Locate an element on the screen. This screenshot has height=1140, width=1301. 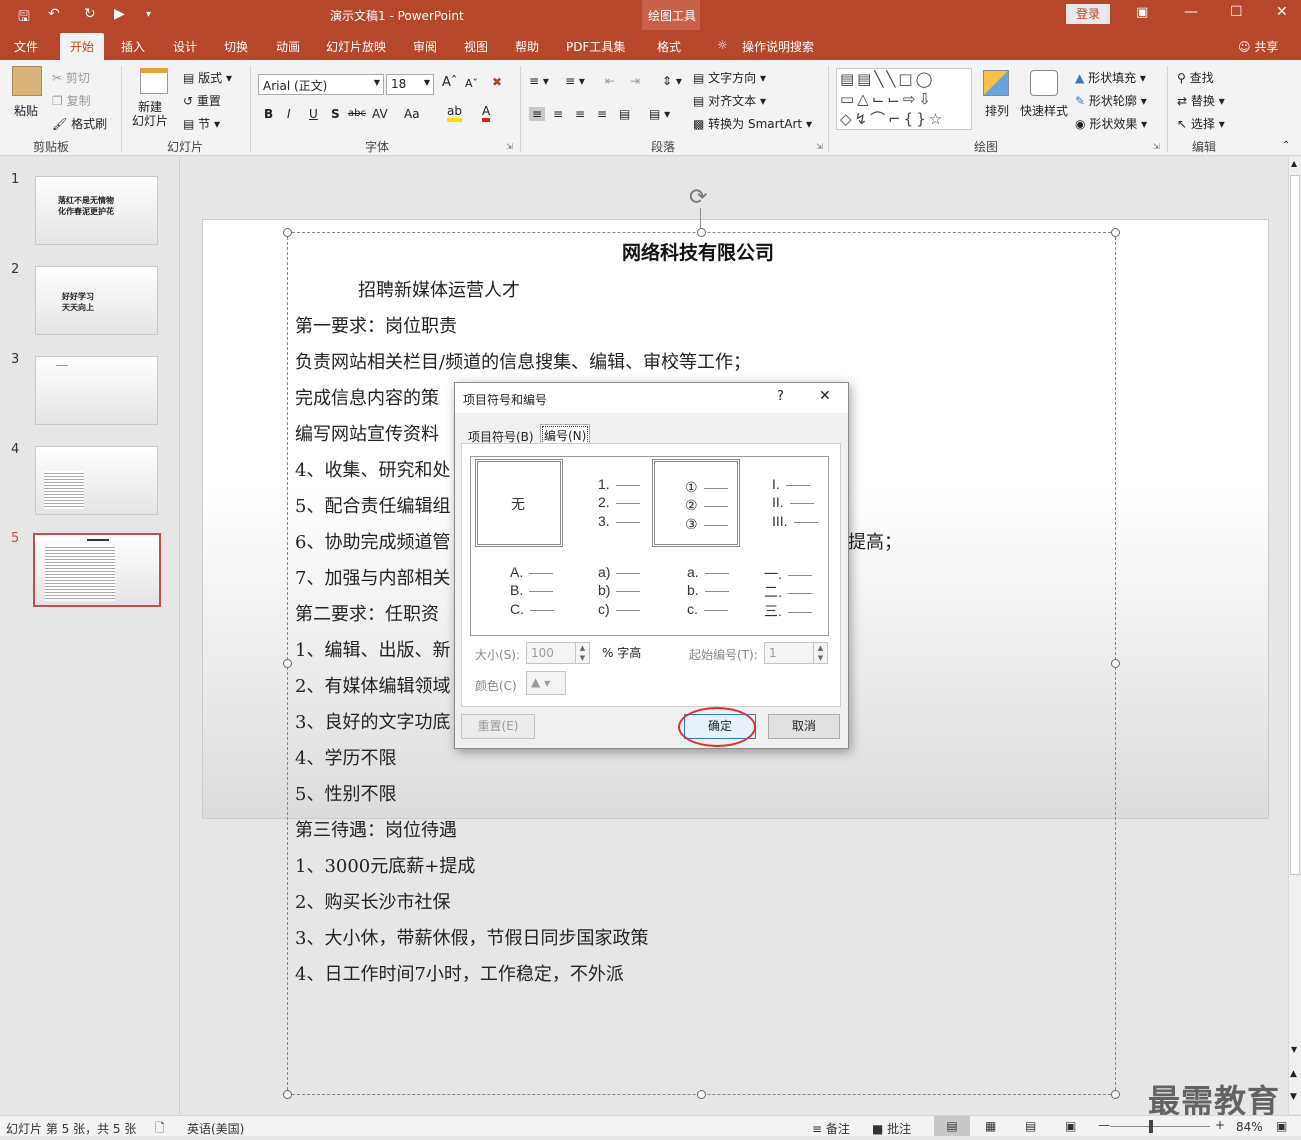
increase-indent-icon: ⇥ is located at coordinates (635, 81).